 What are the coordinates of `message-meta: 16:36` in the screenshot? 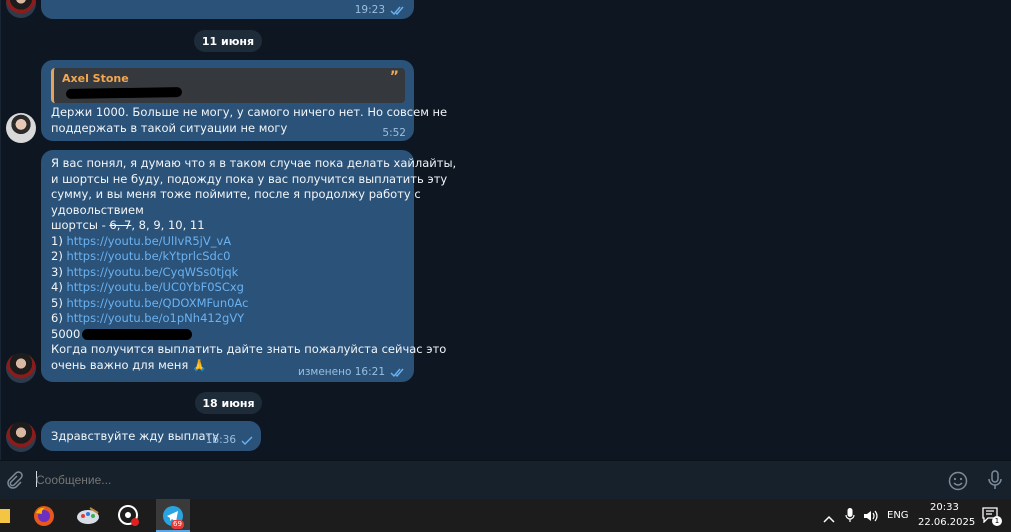 It's located at (229, 441).